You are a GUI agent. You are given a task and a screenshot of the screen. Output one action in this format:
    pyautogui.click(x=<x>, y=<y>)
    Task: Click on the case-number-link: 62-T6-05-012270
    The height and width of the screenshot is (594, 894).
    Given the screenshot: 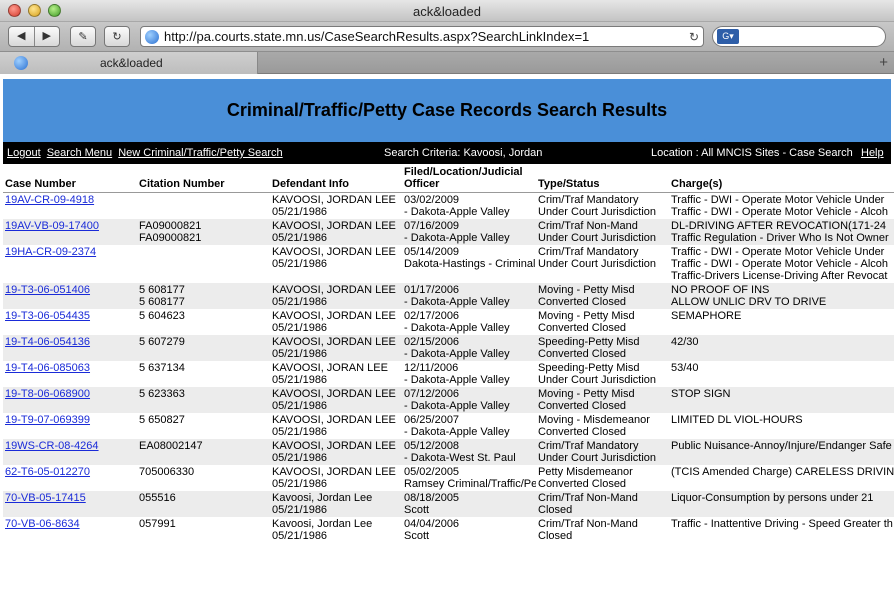 What is the action you would take?
    pyautogui.click(x=47, y=472)
    